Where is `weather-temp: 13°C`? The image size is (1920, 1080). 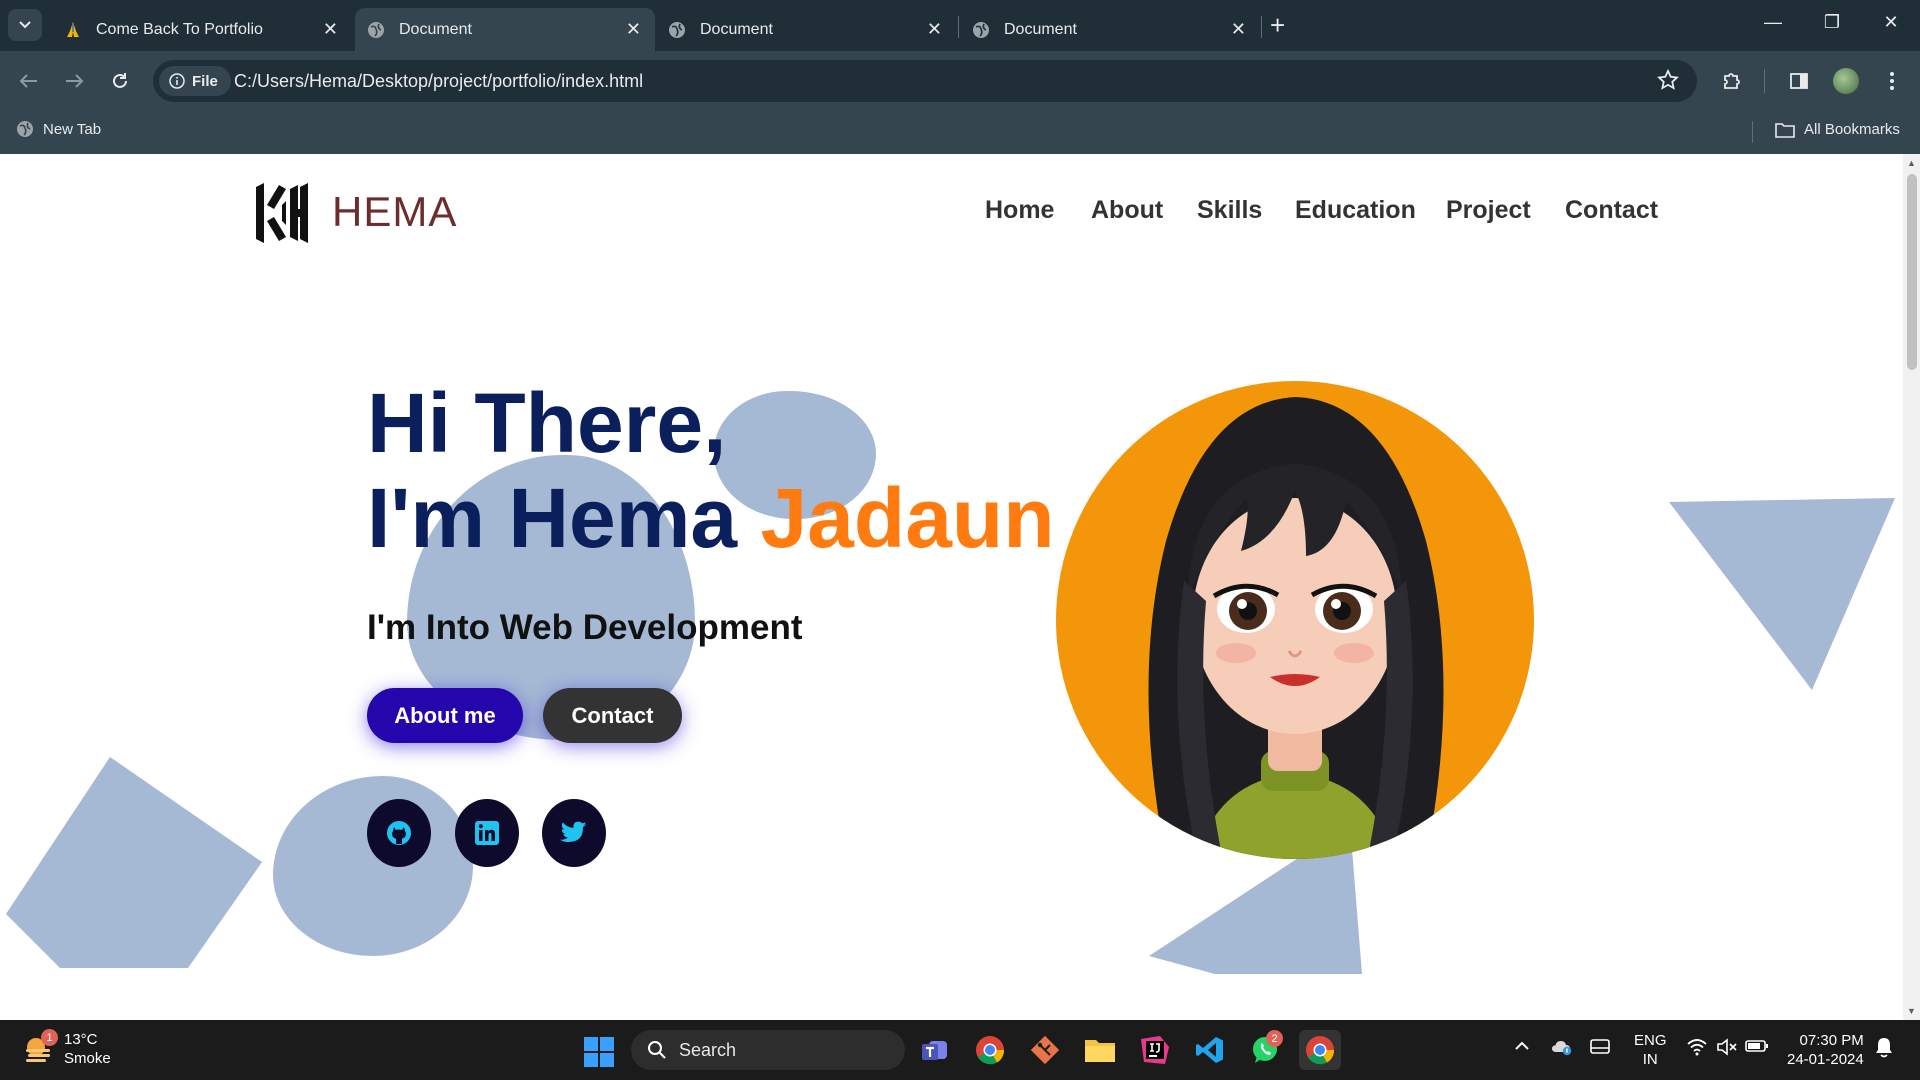 weather-temp: 13°C is located at coordinates (81, 1039).